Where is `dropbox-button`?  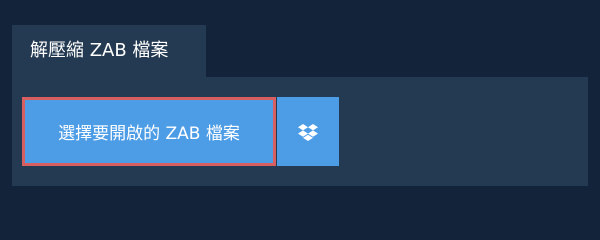 dropbox-button is located at coordinates (308, 131).